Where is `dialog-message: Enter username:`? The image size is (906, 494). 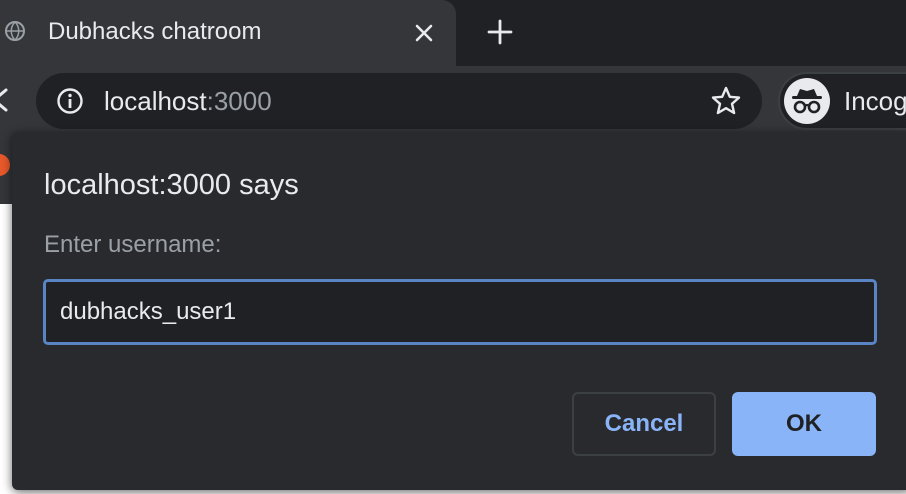 dialog-message: Enter username: is located at coordinates (133, 244).